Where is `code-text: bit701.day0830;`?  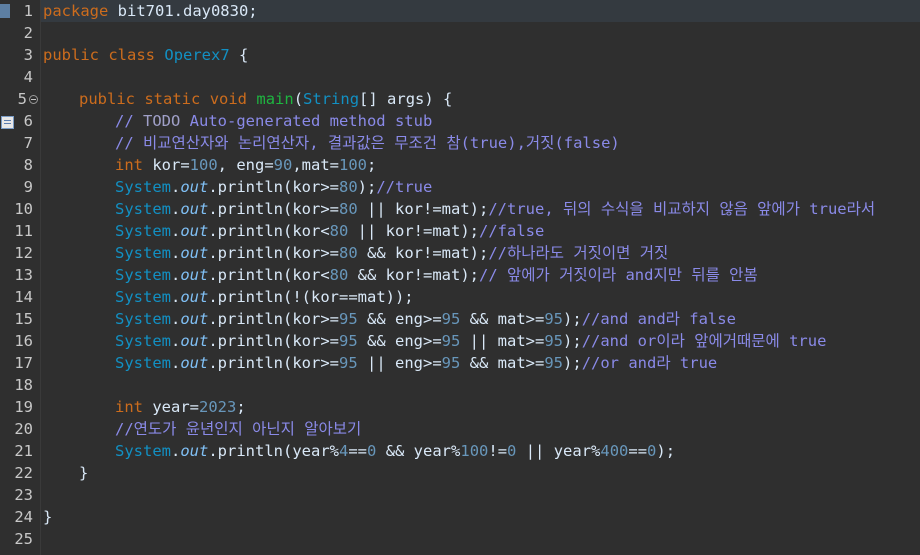 code-text: bit701.day0830; is located at coordinates (183, 11).